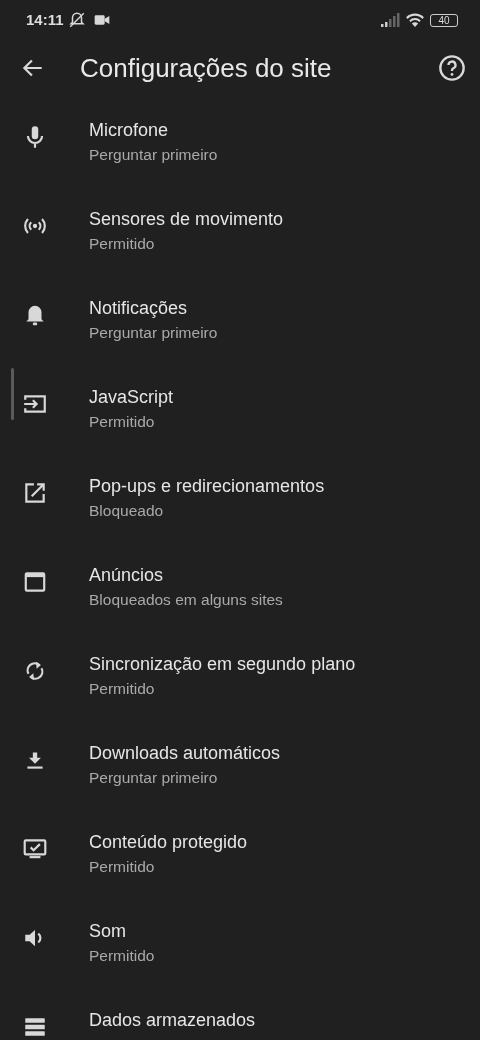 The width and height of the screenshot is (480, 1040). Describe the element at coordinates (131, 397) in the screenshot. I see `setting-title: JavaScript` at that location.